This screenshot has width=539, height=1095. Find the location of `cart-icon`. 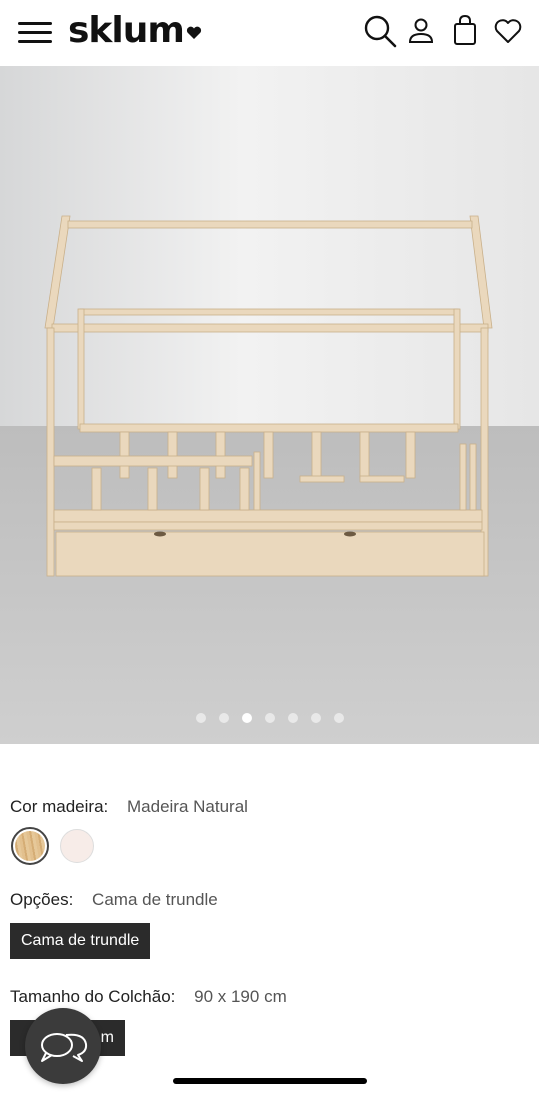

cart-icon is located at coordinates (465, 30).